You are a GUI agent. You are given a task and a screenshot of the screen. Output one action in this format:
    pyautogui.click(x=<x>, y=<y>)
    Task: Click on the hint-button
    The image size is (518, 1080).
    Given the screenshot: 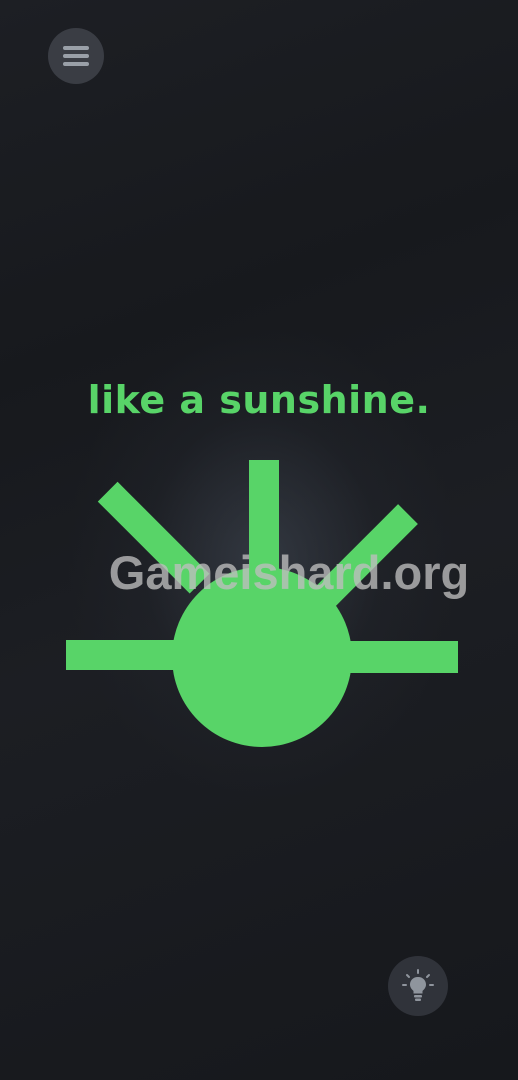 What is the action you would take?
    pyautogui.click(x=418, y=986)
    